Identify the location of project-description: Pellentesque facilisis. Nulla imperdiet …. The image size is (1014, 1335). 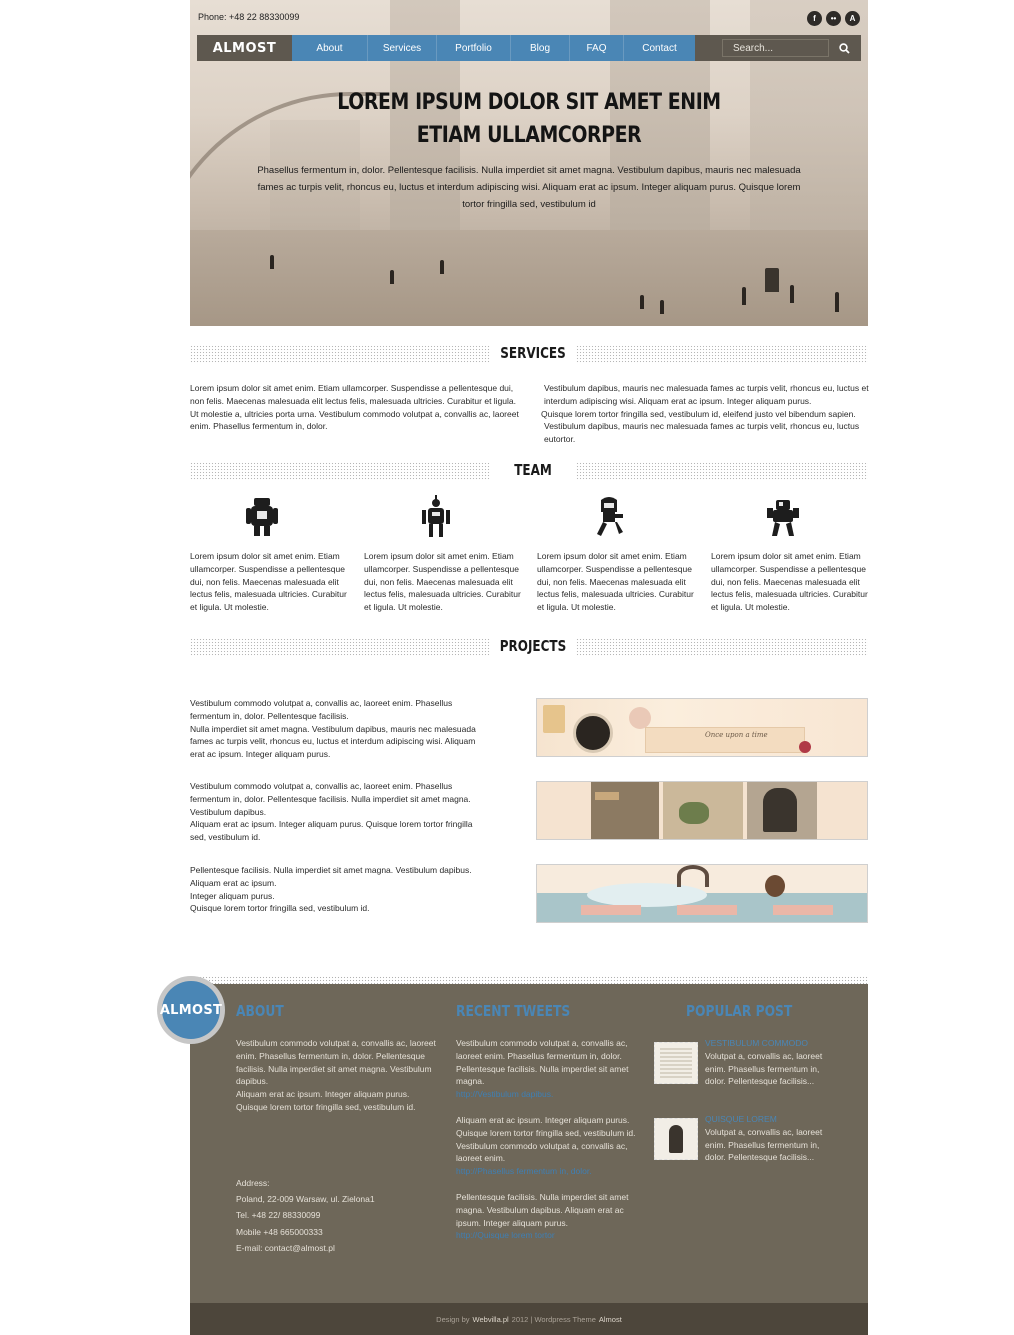
(331, 889).